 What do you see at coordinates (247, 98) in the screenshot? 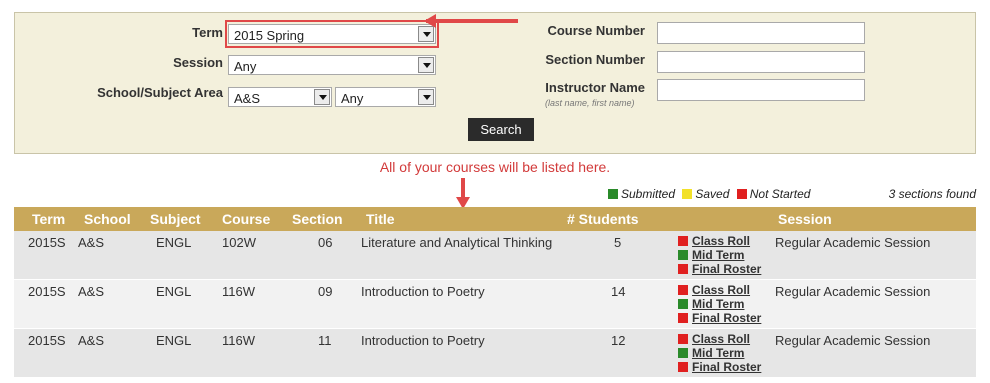
I see `school-select-value: A&S` at bounding box center [247, 98].